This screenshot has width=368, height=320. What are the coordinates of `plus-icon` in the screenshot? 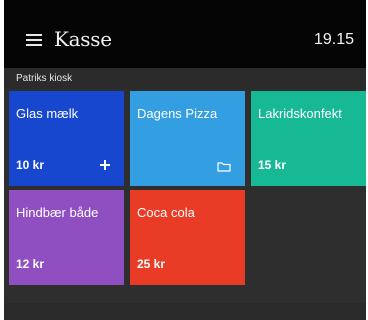 It's located at (105, 165).